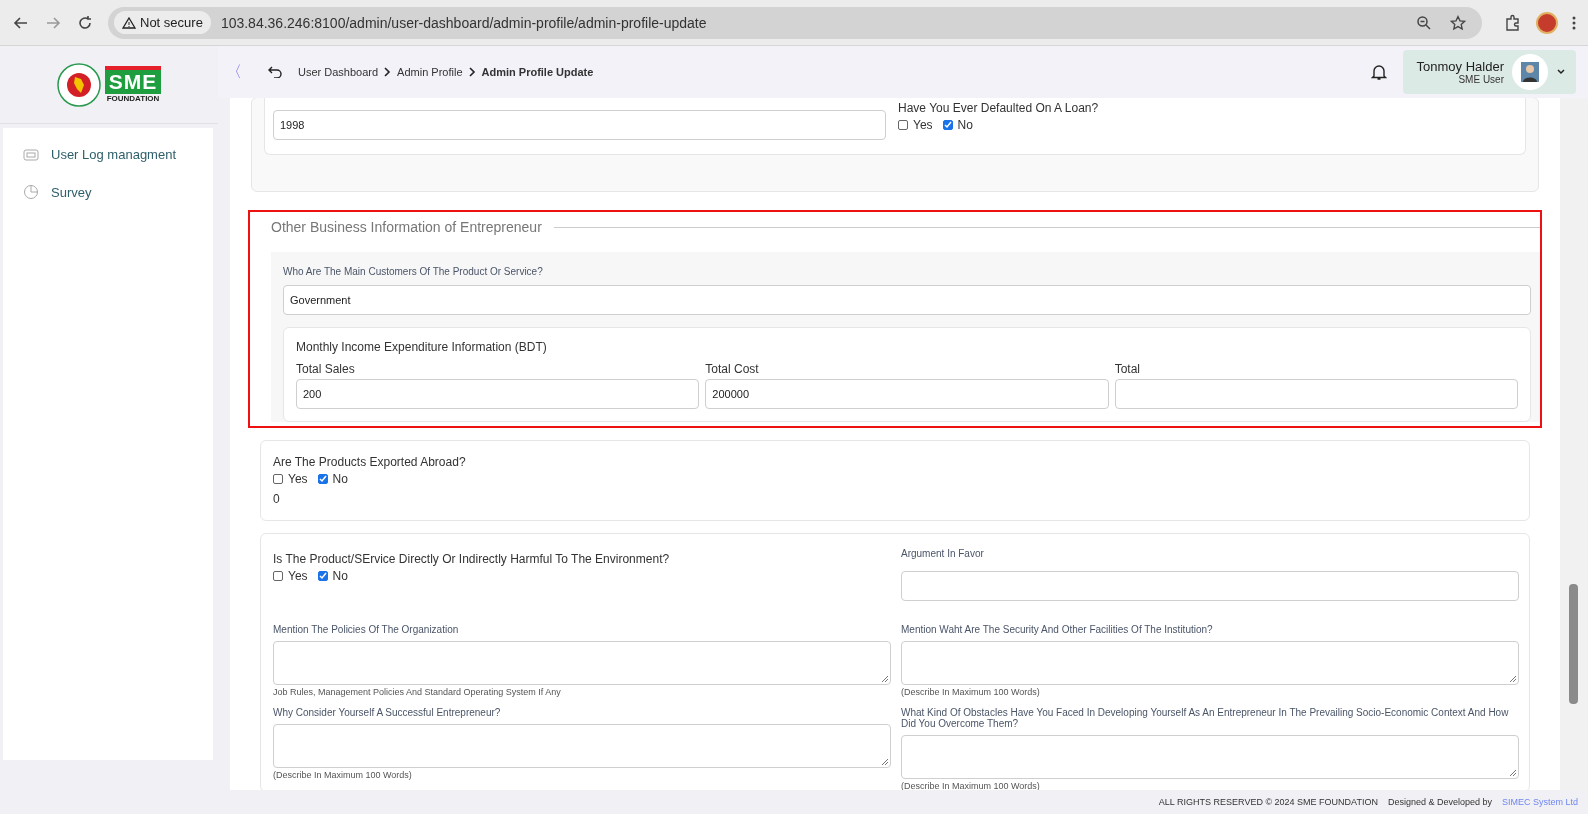  What do you see at coordinates (422, 347) in the screenshot?
I see `income-title: Monthly Income Expenditure Information (BDT)` at bounding box center [422, 347].